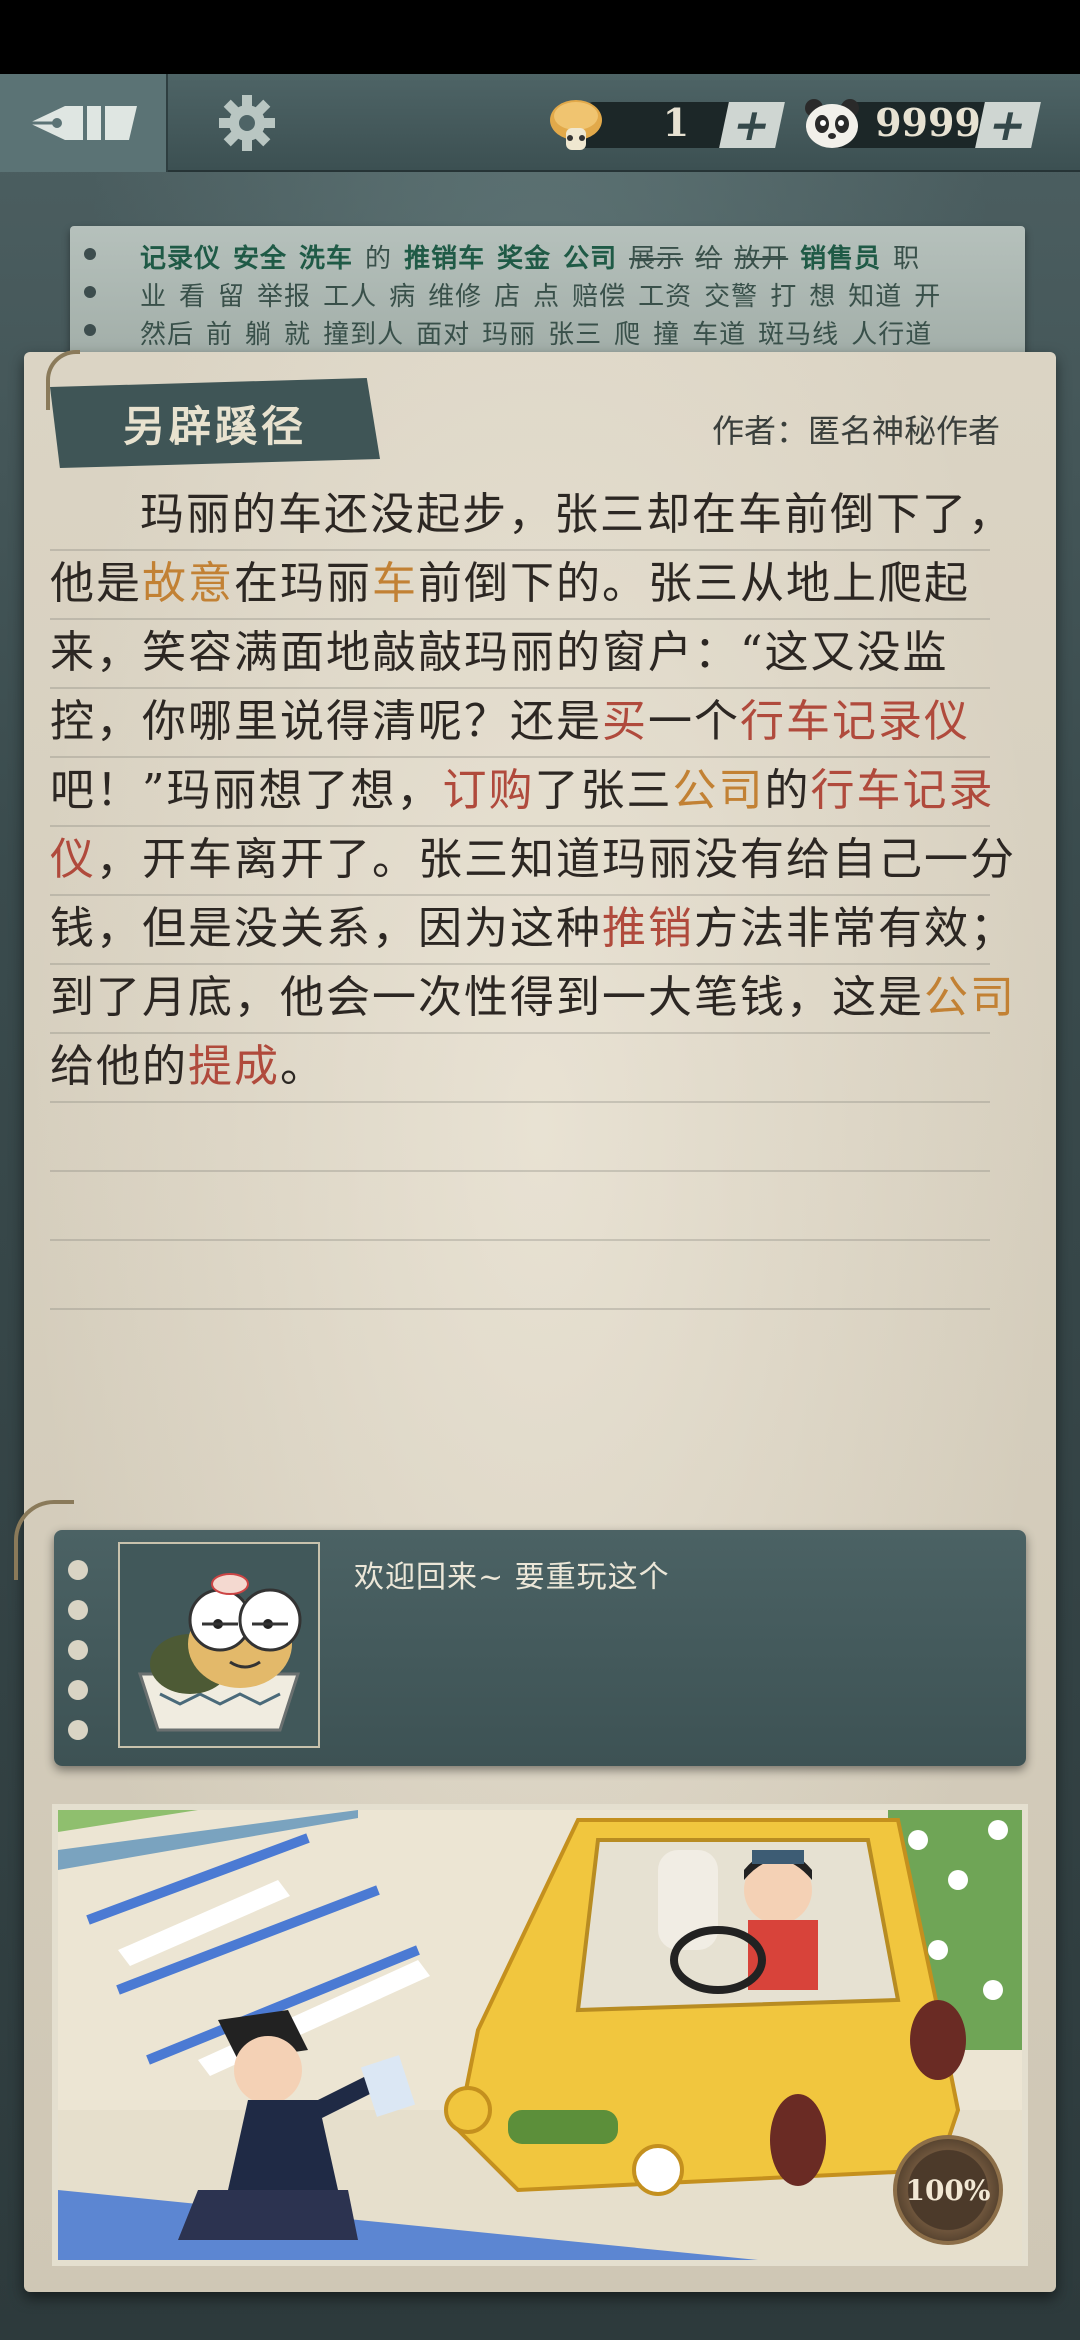  What do you see at coordinates (546, 297) in the screenshot?
I see `word-chip: 点` at bounding box center [546, 297].